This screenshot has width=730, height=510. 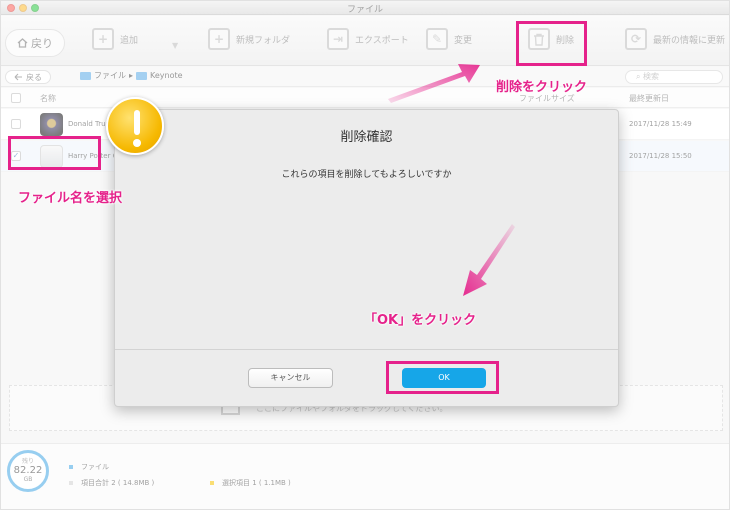 What do you see at coordinates (135, 126) in the screenshot?
I see `warning-icon` at bounding box center [135, 126].